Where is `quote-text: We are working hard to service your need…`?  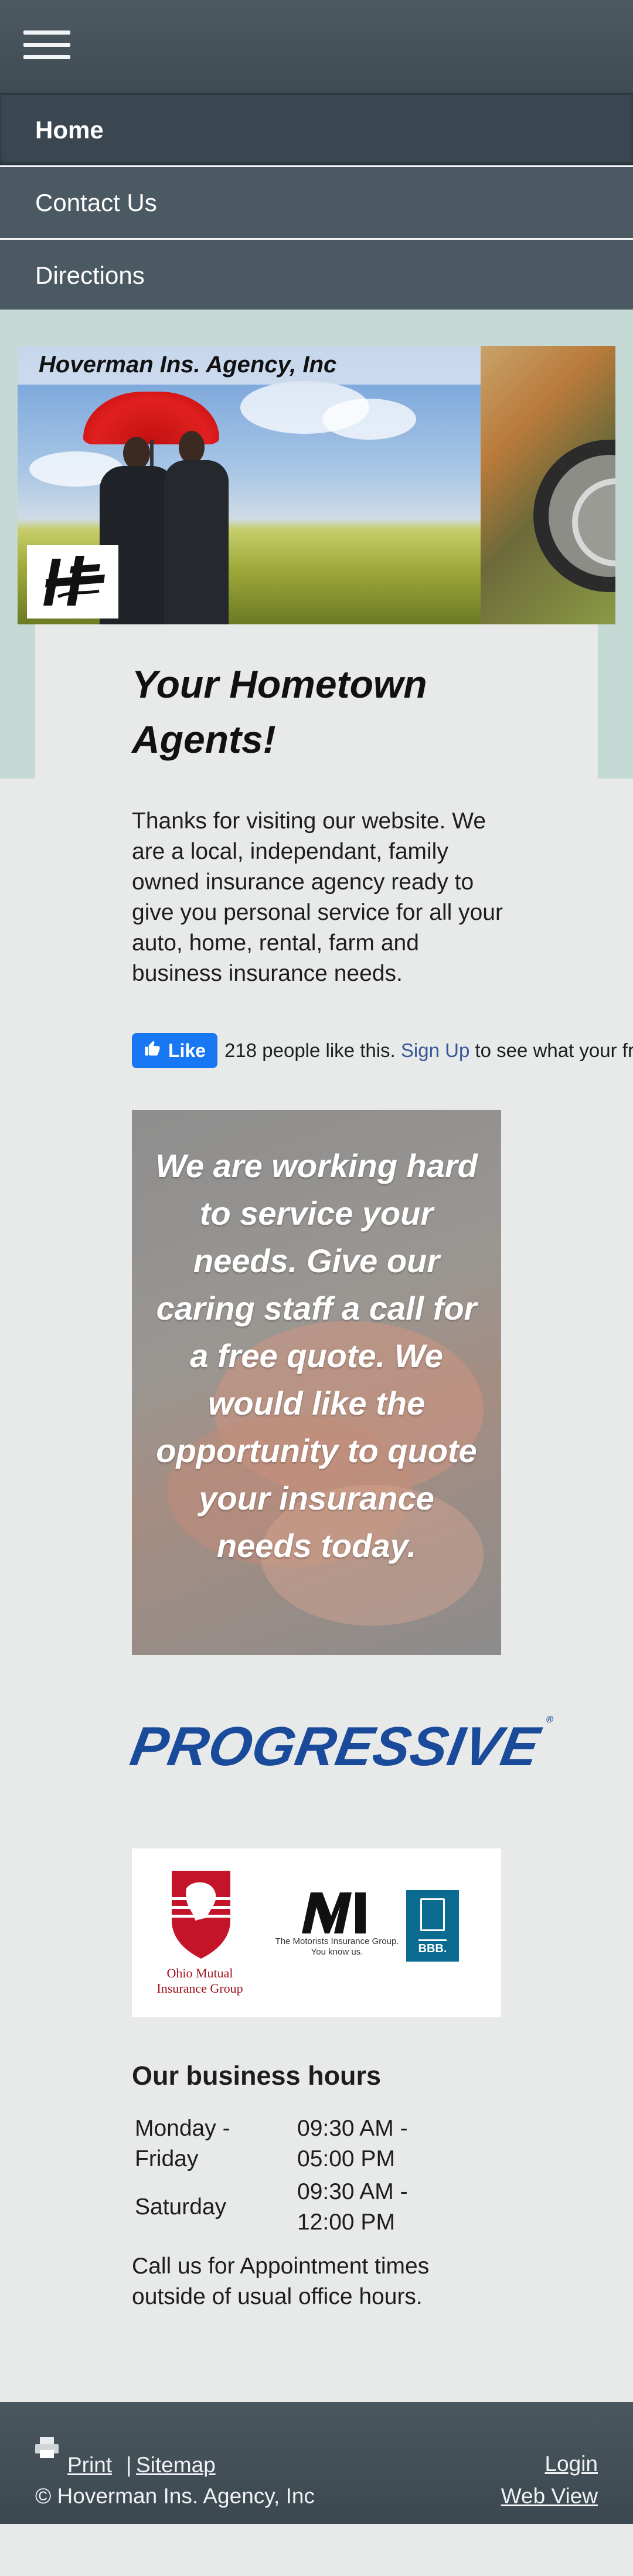
quote-text: We are working hard to service your need… is located at coordinates (316, 1355).